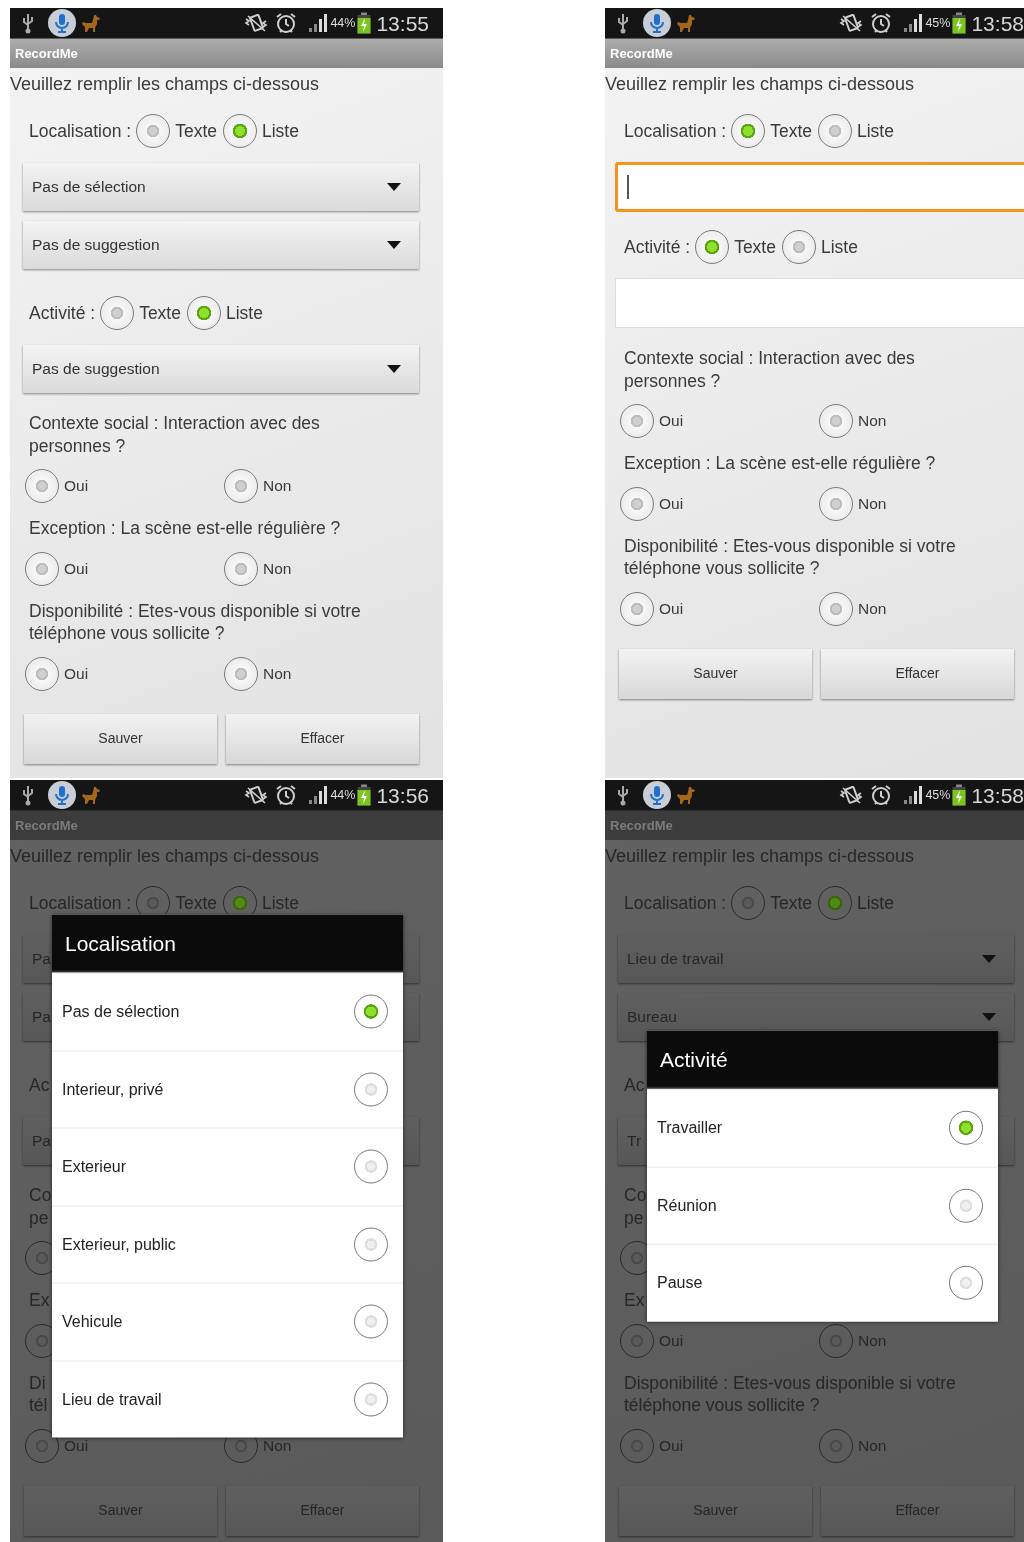  I want to click on dropdown: Pas de sélection, so click(221, 187).